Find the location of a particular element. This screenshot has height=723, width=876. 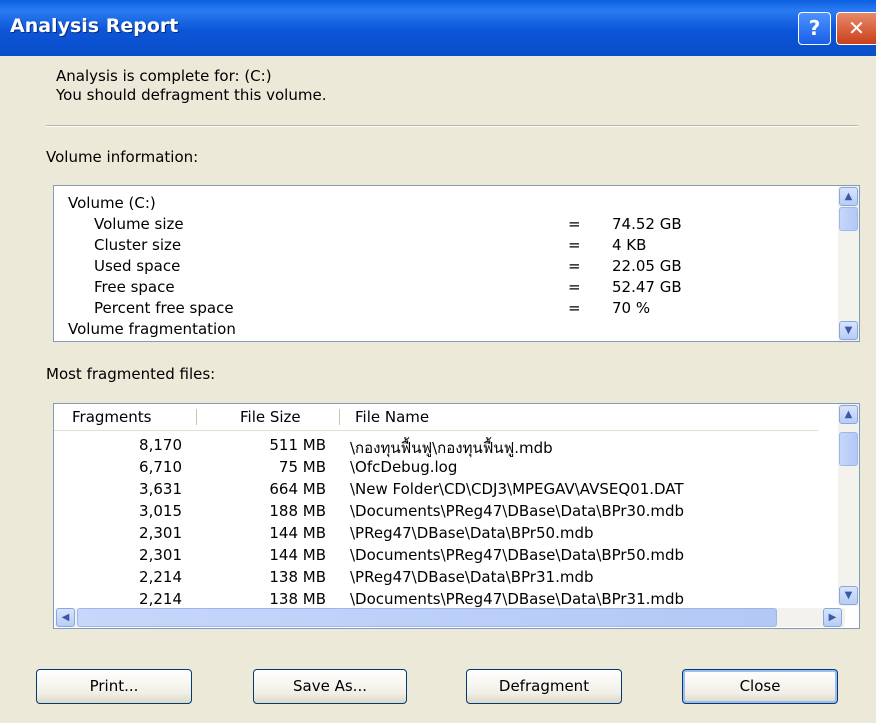

scroll-left-icon: ◀ is located at coordinates (65, 617).